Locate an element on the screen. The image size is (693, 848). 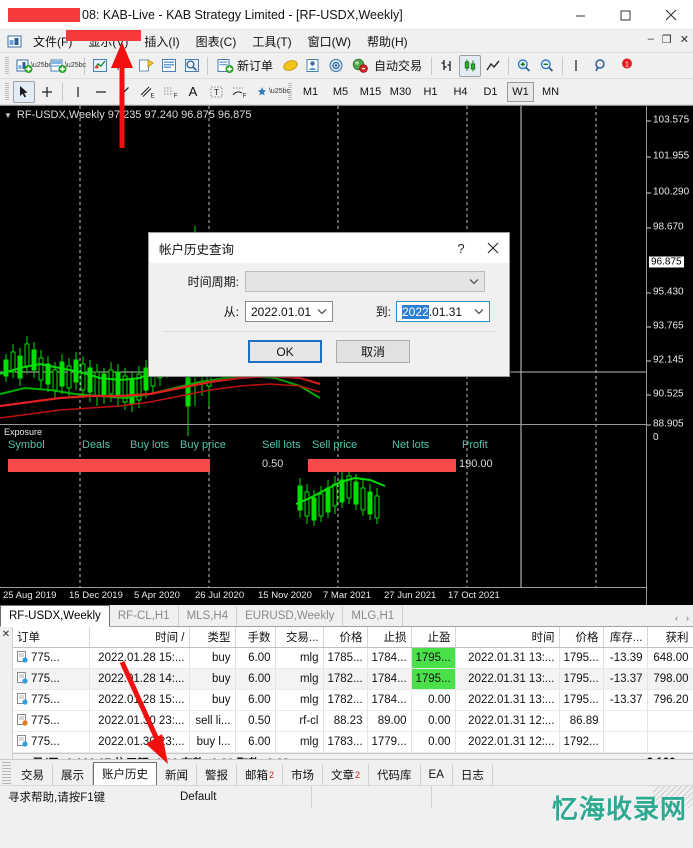
text-tool-icon: A is located at coordinates (193, 92).